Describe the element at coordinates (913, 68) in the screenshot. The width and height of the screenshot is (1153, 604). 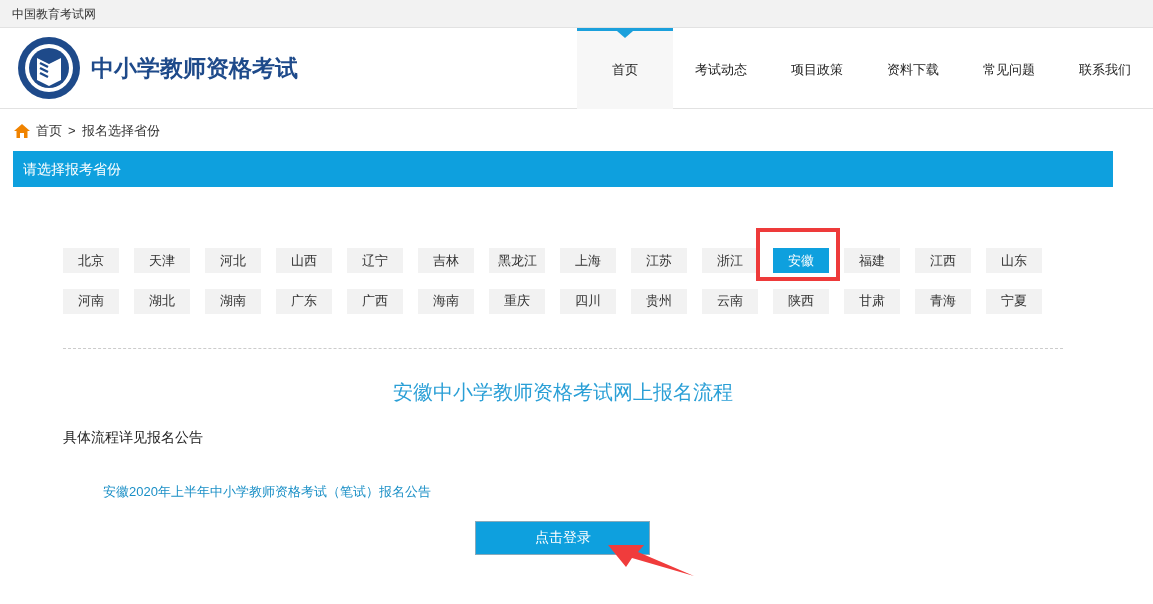
I see `nav-tab: 资料下载` at that location.